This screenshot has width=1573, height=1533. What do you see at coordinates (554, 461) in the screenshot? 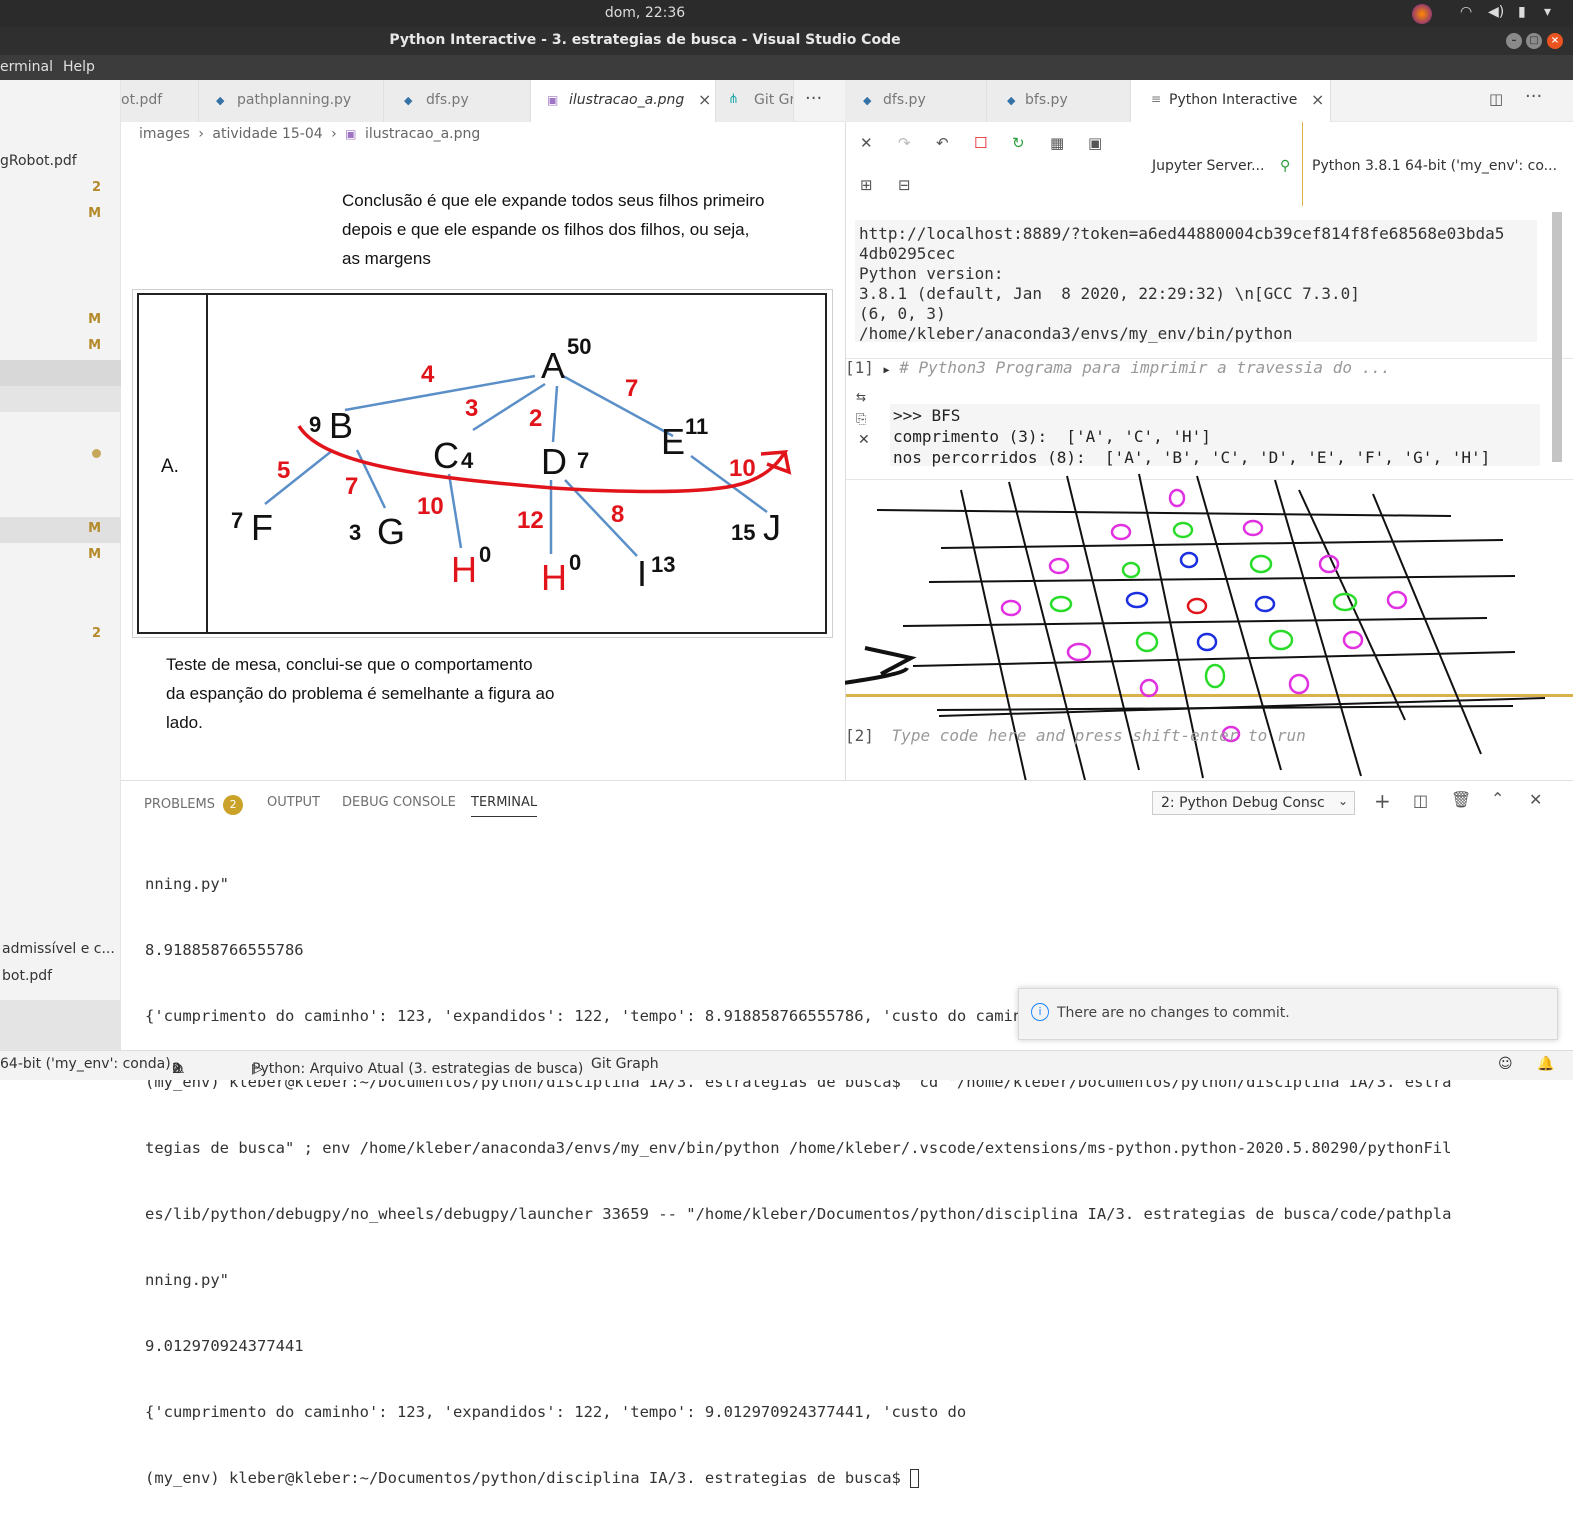
I see `node-D: D` at bounding box center [554, 461].